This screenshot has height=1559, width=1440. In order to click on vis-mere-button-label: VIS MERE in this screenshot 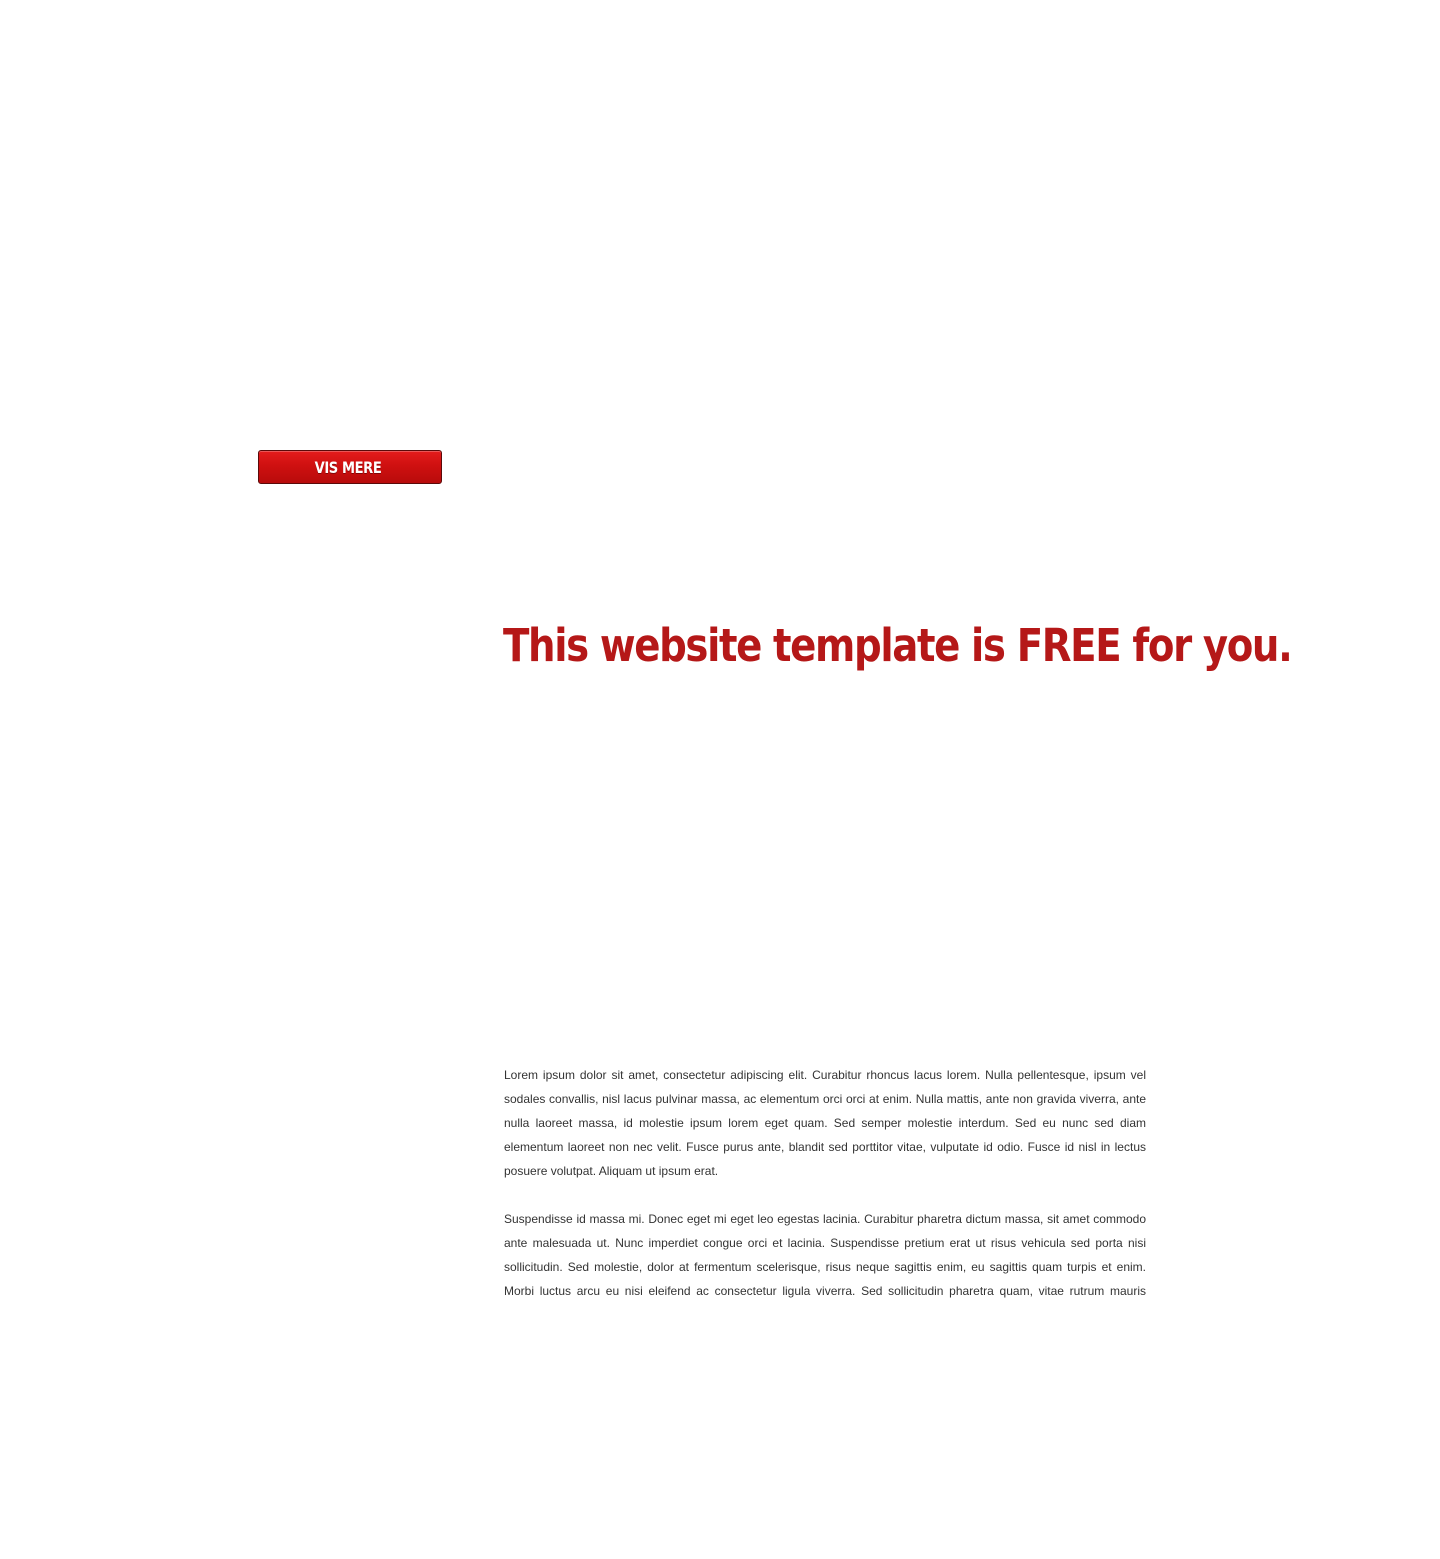, I will do `click(348, 467)`.